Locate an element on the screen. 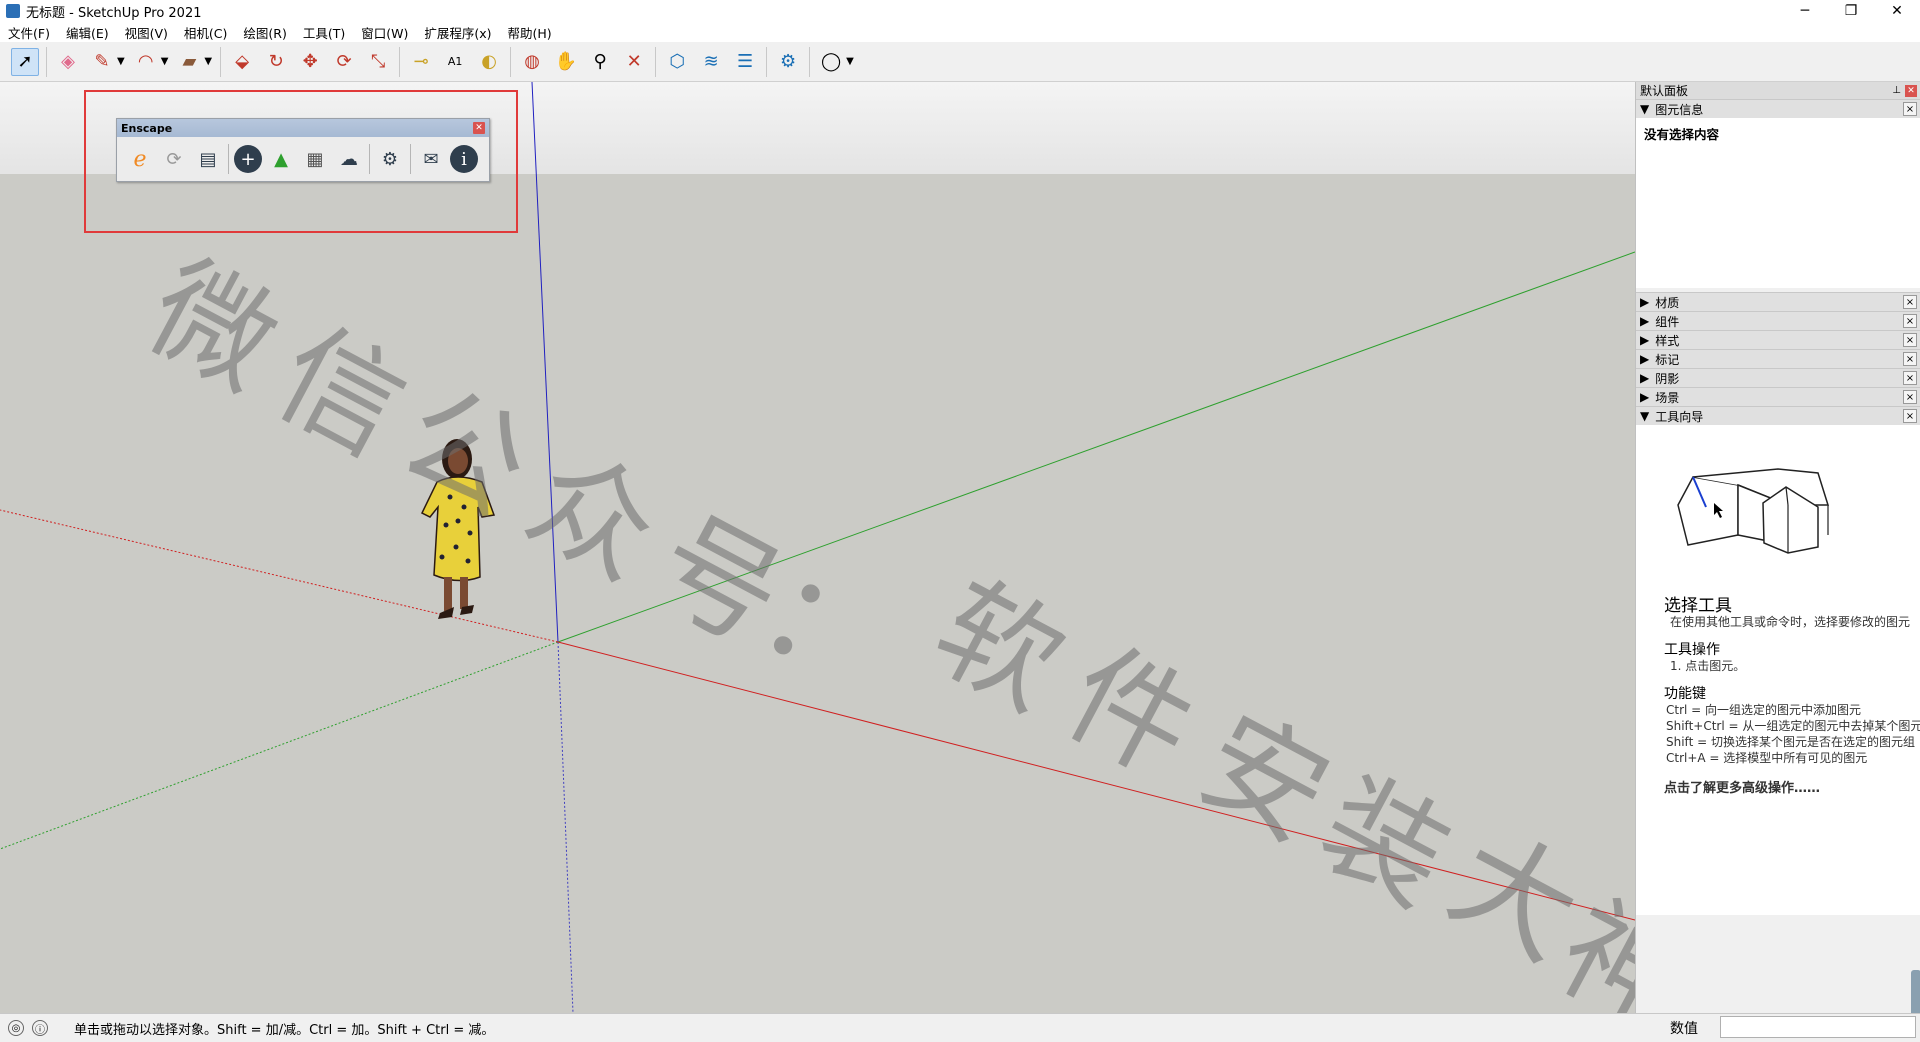 This screenshot has height=1042, width=1920. arc-dropdown-icon: ▼ is located at coordinates (165, 61).